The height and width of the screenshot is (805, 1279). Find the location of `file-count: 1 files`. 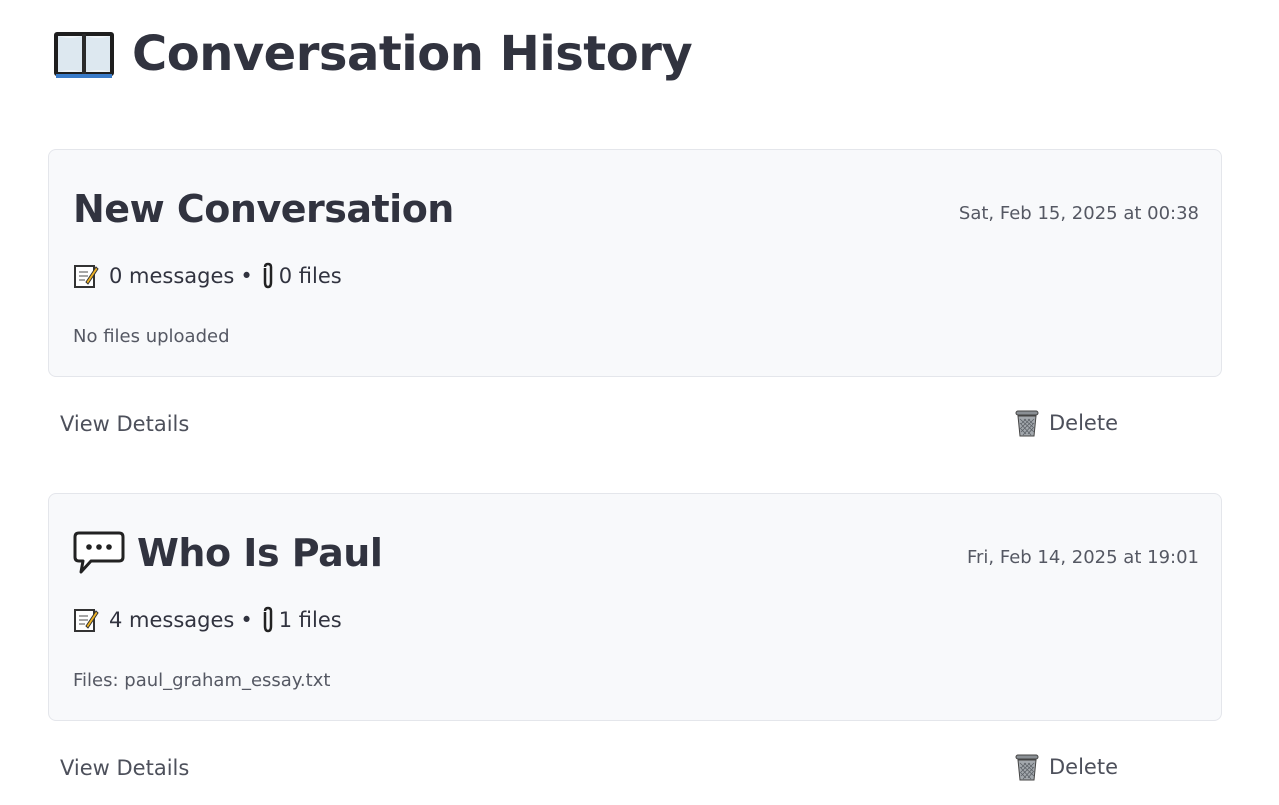

file-count: 1 files is located at coordinates (310, 620).